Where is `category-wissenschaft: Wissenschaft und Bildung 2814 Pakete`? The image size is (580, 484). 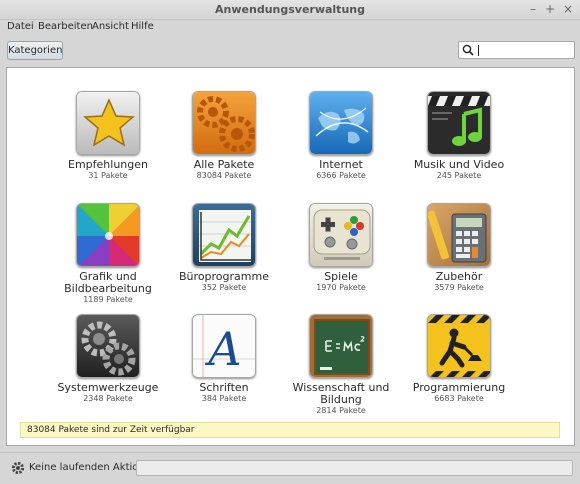 category-wissenschaft: Wissenschaft und Bildung 2814 Pakete is located at coordinates (341, 365).